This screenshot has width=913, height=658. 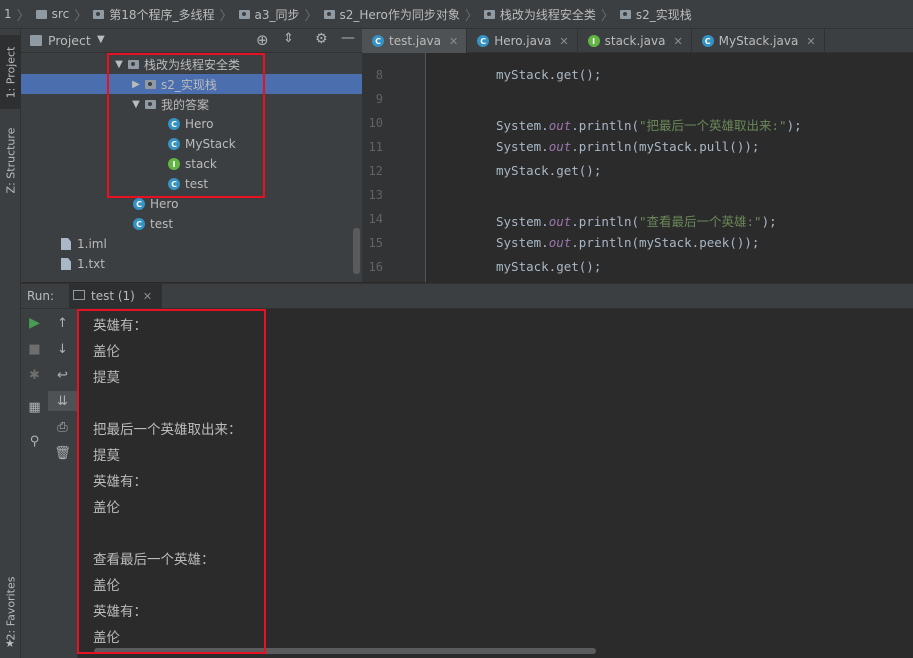 I want to click on tab-structure-tool: Z: Structure, so click(x=10, y=160).